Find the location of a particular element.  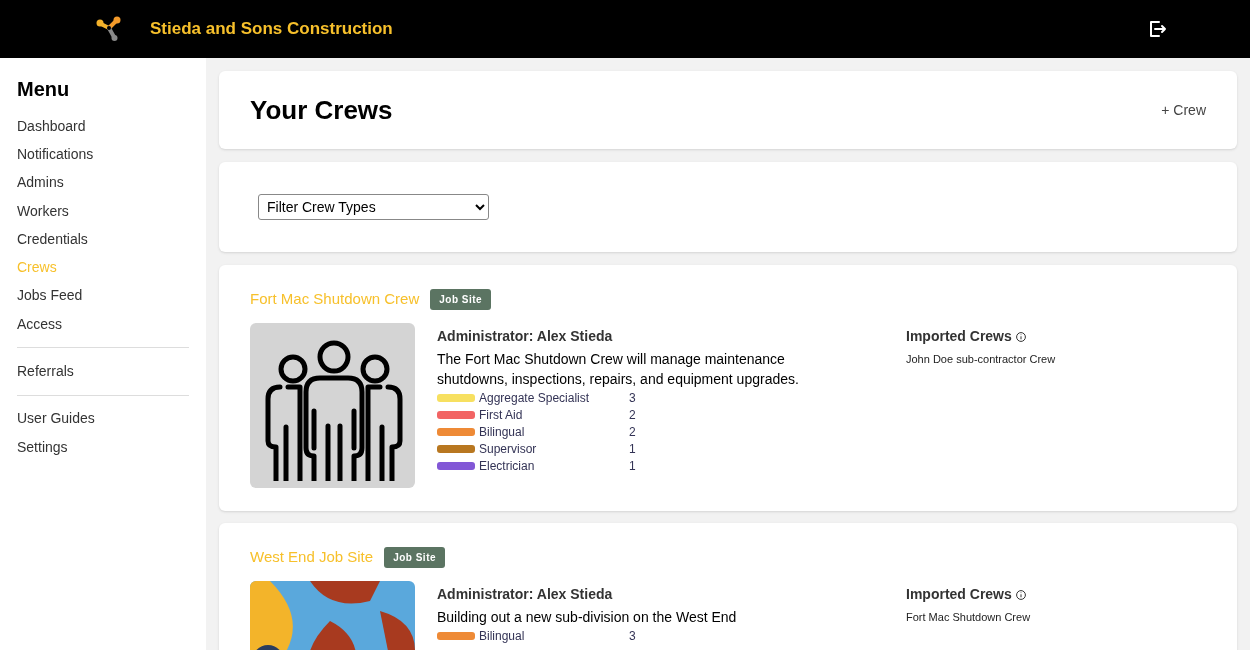

skill-label: Supervisor is located at coordinates (508, 449).